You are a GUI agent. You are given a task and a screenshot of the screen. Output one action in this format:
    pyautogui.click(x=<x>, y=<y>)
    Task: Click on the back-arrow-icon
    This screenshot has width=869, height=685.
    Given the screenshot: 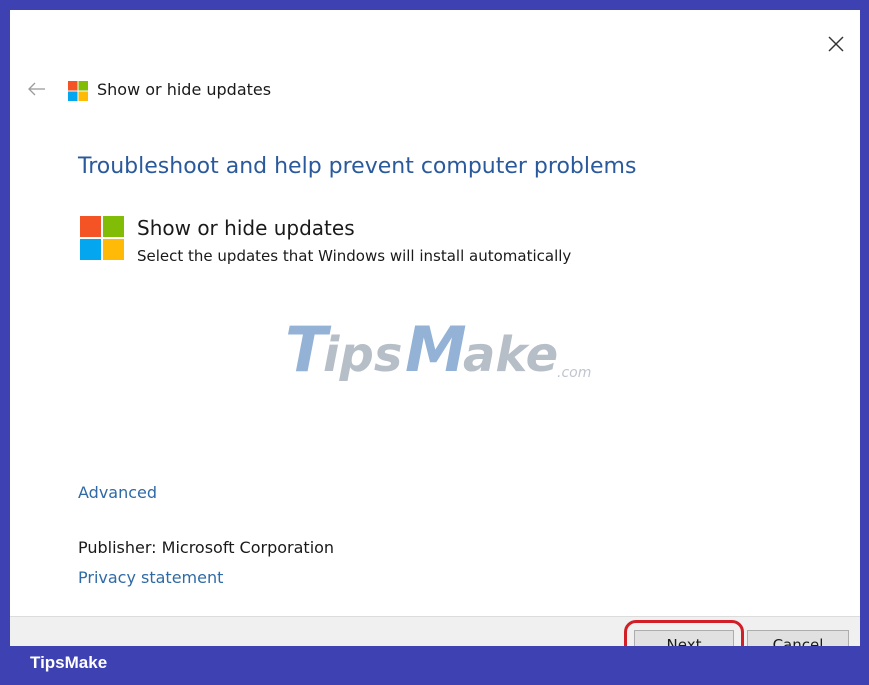 What is the action you would take?
    pyautogui.click(x=36, y=89)
    